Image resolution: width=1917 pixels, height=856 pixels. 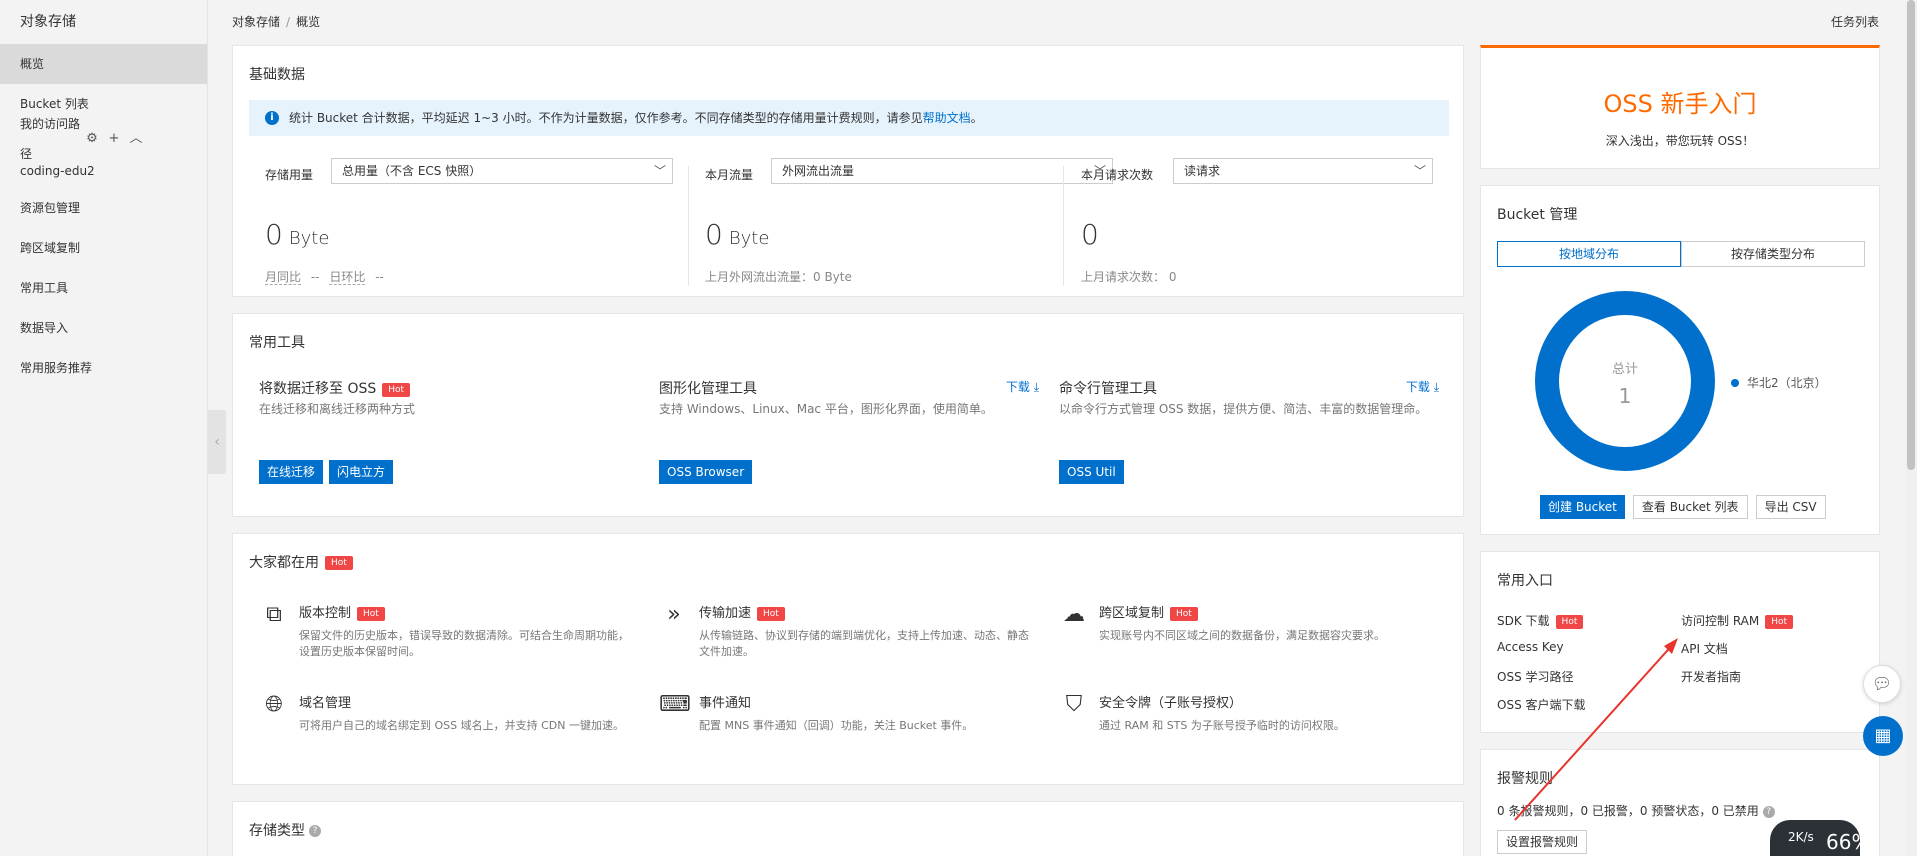 I want to click on notice-suffix: 。, so click(x=976, y=118).